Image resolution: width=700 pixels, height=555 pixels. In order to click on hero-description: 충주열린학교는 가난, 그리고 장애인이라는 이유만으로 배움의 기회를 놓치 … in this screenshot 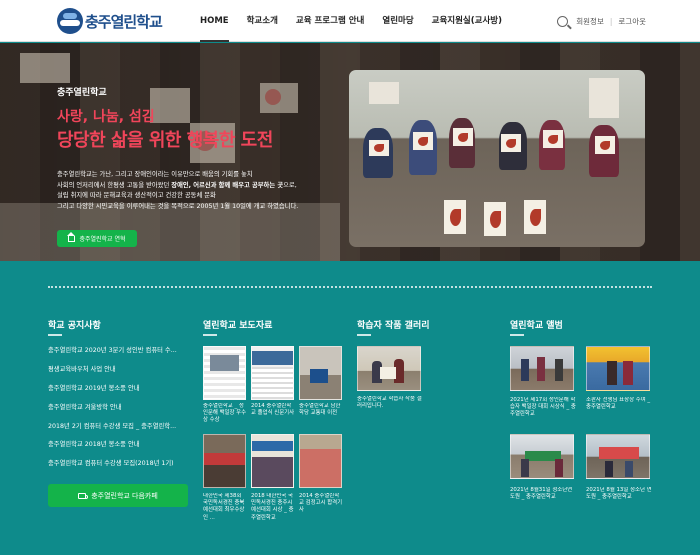, I will do `click(199, 191)`.